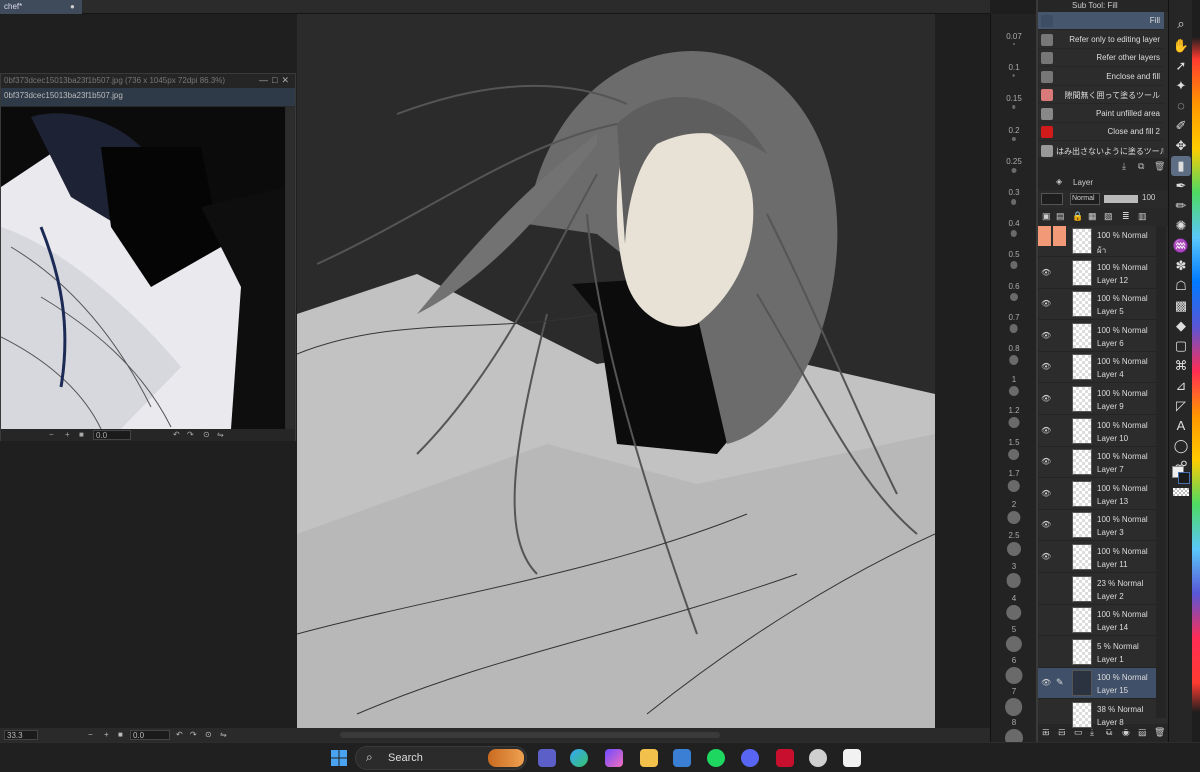 The height and width of the screenshot is (772, 1200). What do you see at coordinates (1181, 446) in the screenshot?
I see `balloon-tool-icon: ◯` at bounding box center [1181, 446].